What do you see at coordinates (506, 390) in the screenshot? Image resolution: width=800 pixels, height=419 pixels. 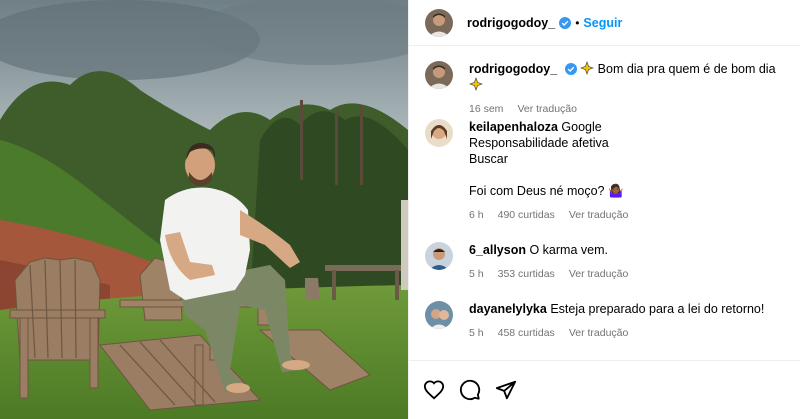 I see `share-icon` at bounding box center [506, 390].